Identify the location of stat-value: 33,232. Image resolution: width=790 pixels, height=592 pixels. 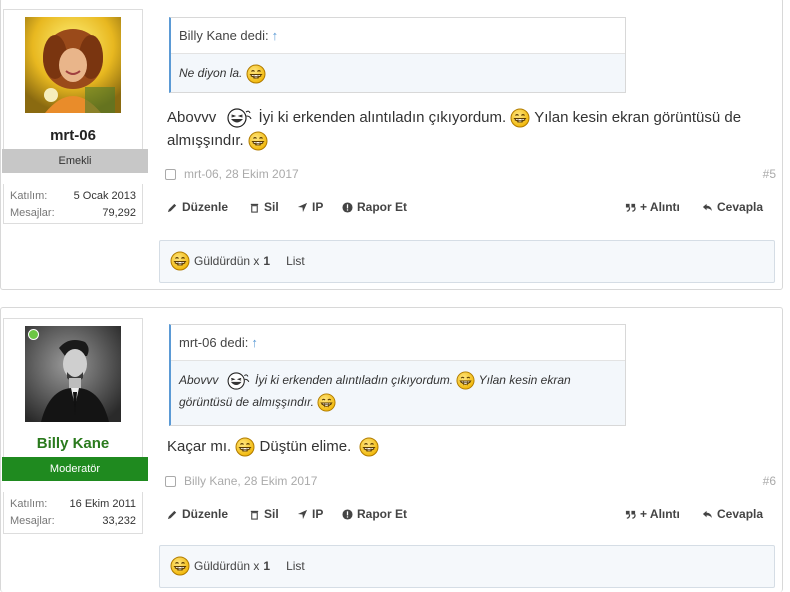
(119, 521).